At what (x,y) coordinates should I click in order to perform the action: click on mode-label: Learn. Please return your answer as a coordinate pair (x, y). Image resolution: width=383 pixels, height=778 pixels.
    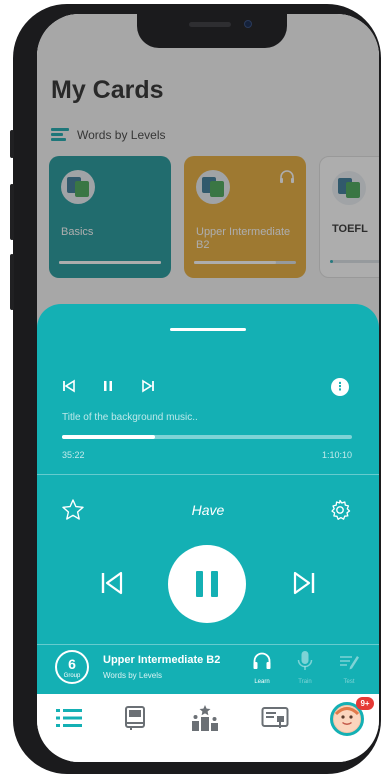
    Looking at the image, I should click on (262, 682).